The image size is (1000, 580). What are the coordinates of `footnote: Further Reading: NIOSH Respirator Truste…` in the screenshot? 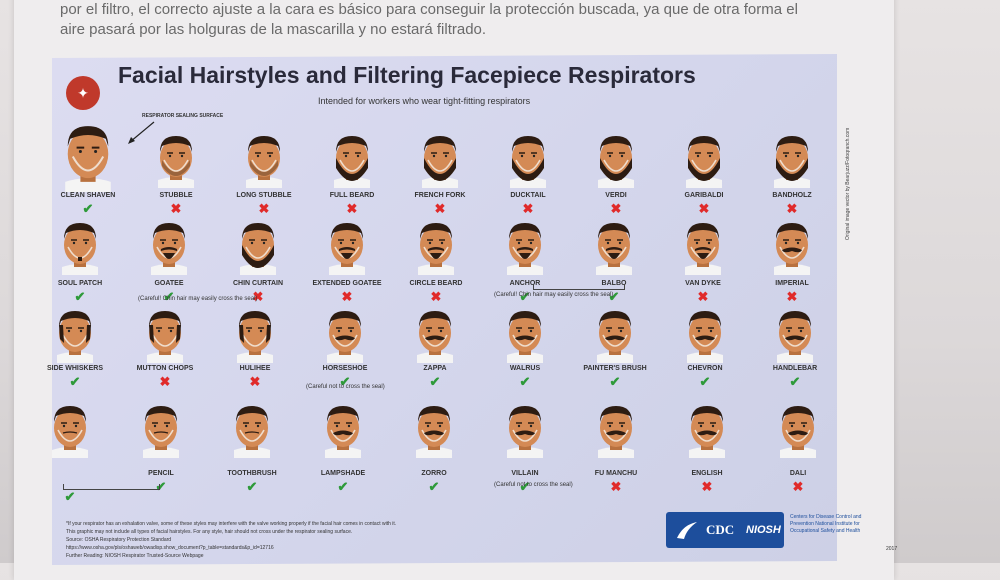 It's located at (135, 556).